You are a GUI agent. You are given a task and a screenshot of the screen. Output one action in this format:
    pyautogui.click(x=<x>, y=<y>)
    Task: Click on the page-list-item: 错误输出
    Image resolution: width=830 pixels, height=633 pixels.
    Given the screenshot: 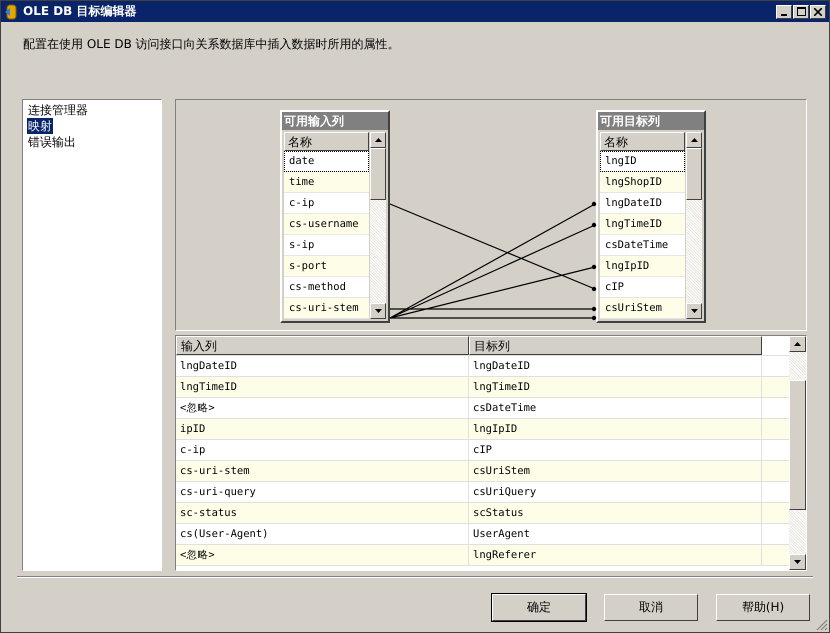 What is the action you would take?
    pyautogui.click(x=52, y=142)
    